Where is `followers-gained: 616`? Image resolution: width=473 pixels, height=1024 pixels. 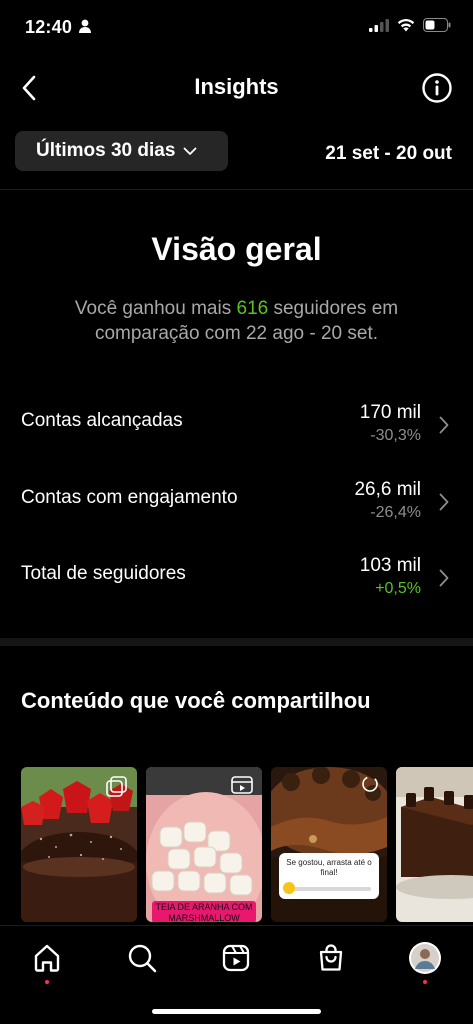 followers-gained: 616 is located at coordinates (252, 308).